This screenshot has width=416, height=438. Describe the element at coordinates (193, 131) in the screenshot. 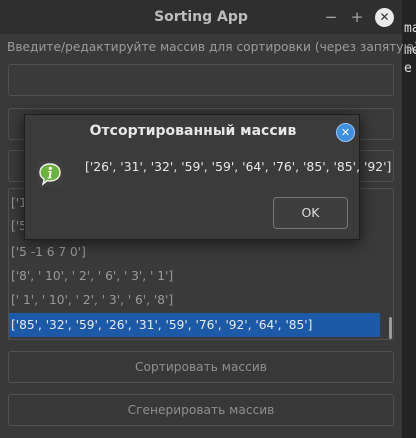

I see `dialog-title: Отсортированный массив` at that location.